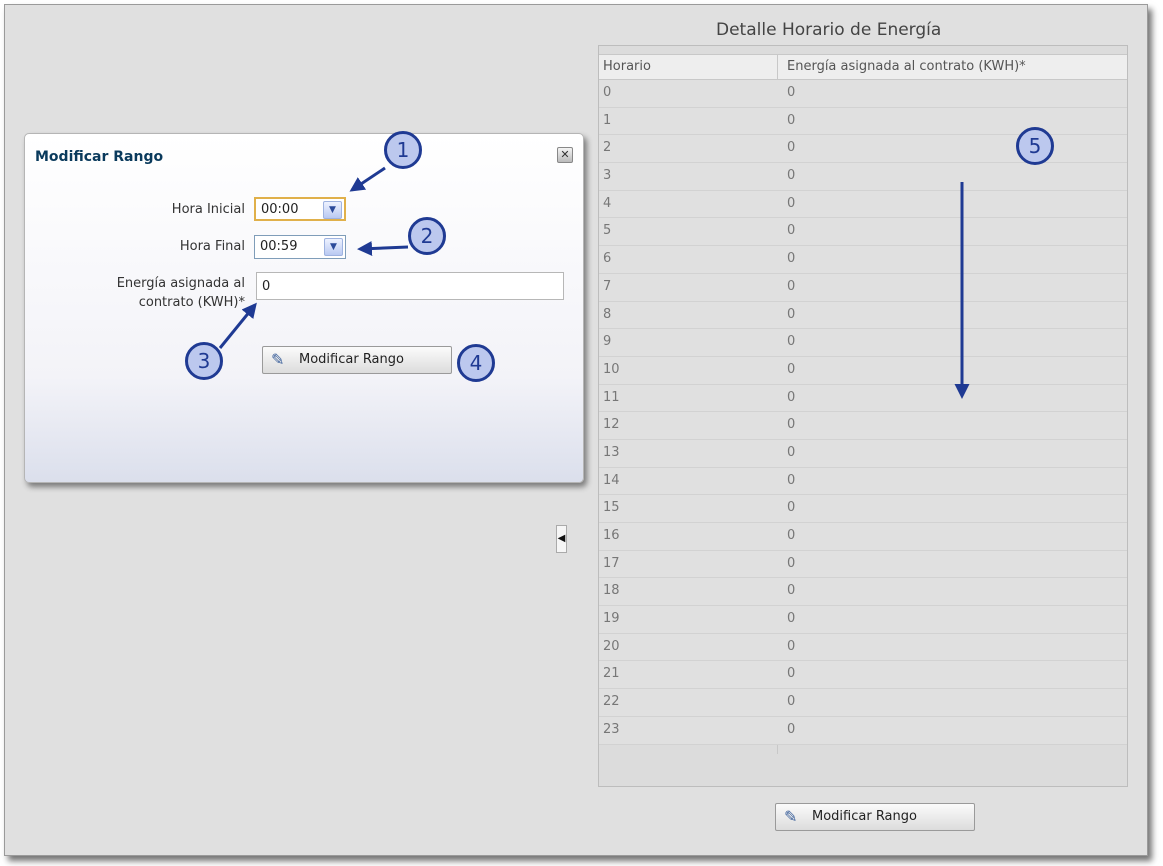  Describe the element at coordinates (403, 150) in the screenshot. I see `callout-1: 1` at that location.